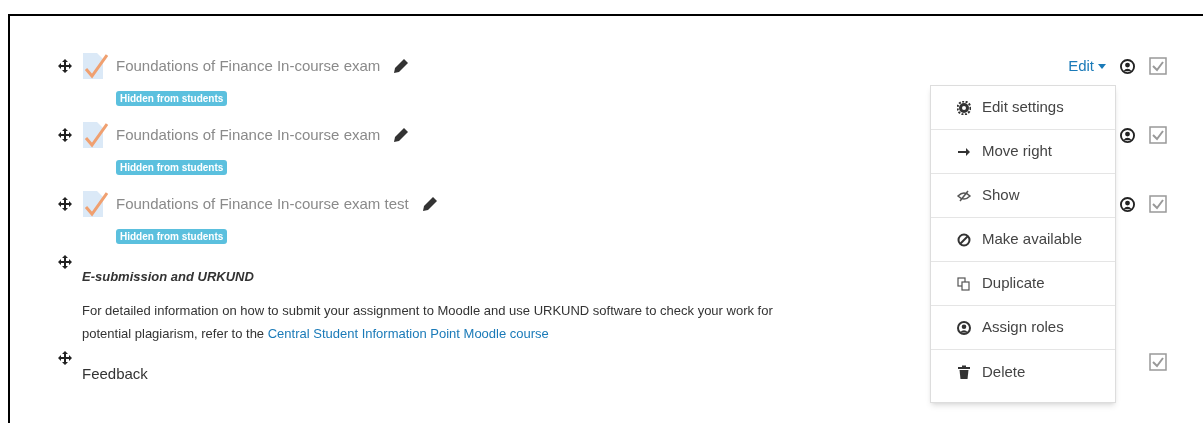 The image size is (1203, 423). Describe the element at coordinates (964, 195) in the screenshot. I see `eye-slash-icon` at that location.